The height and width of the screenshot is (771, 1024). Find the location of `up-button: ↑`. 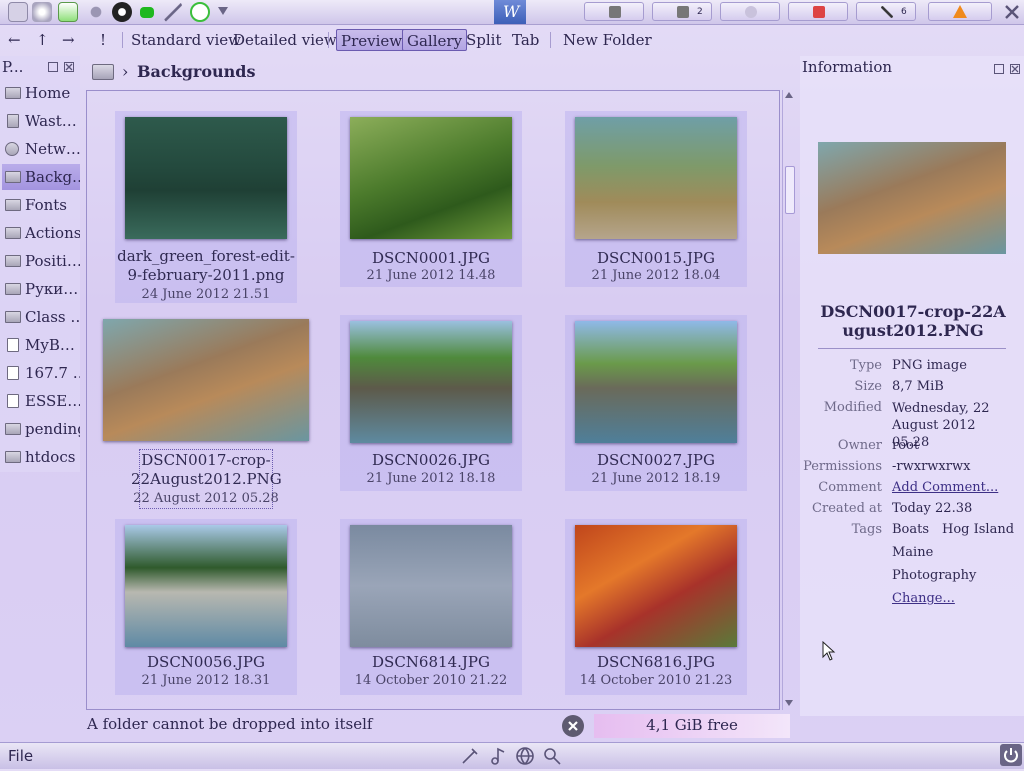

up-button: ↑ is located at coordinates (42, 40).